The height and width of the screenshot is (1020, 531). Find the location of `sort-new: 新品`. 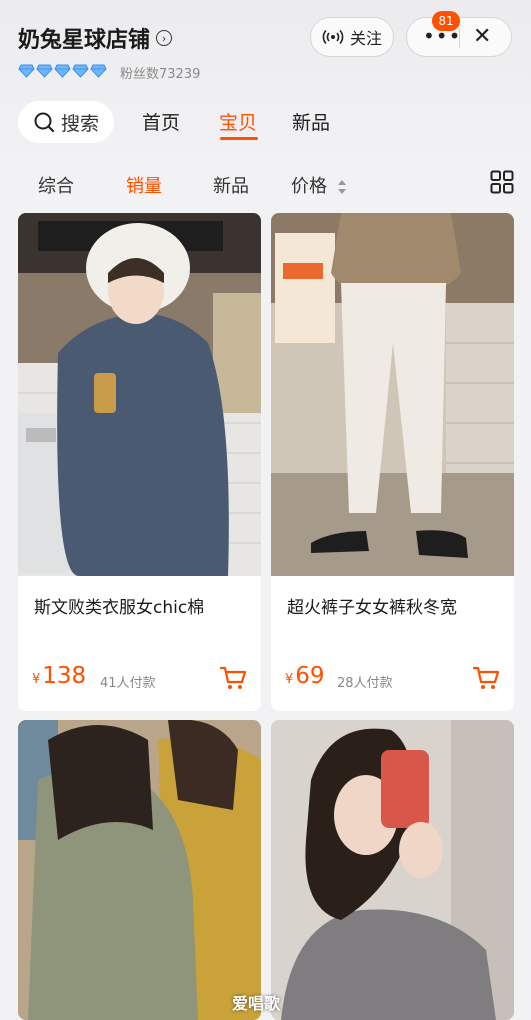

sort-new: 新品 is located at coordinates (231, 185).